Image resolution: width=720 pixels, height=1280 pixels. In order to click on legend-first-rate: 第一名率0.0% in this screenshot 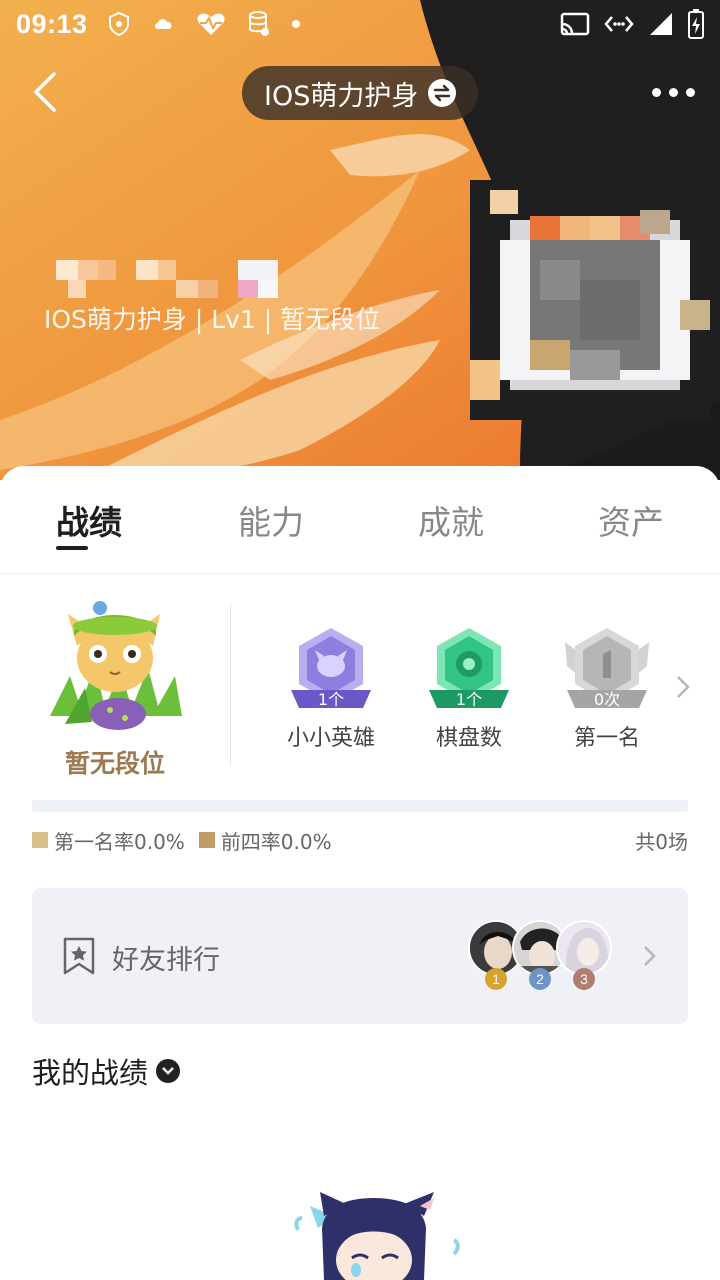, I will do `click(108, 840)`.